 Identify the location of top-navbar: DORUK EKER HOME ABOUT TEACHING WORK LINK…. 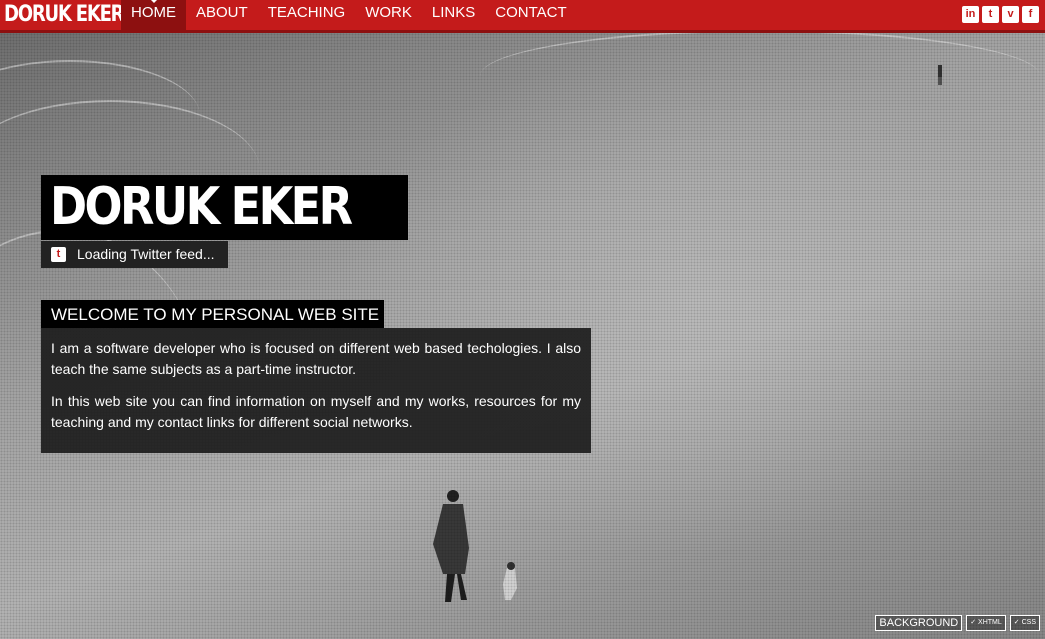
(522, 16).